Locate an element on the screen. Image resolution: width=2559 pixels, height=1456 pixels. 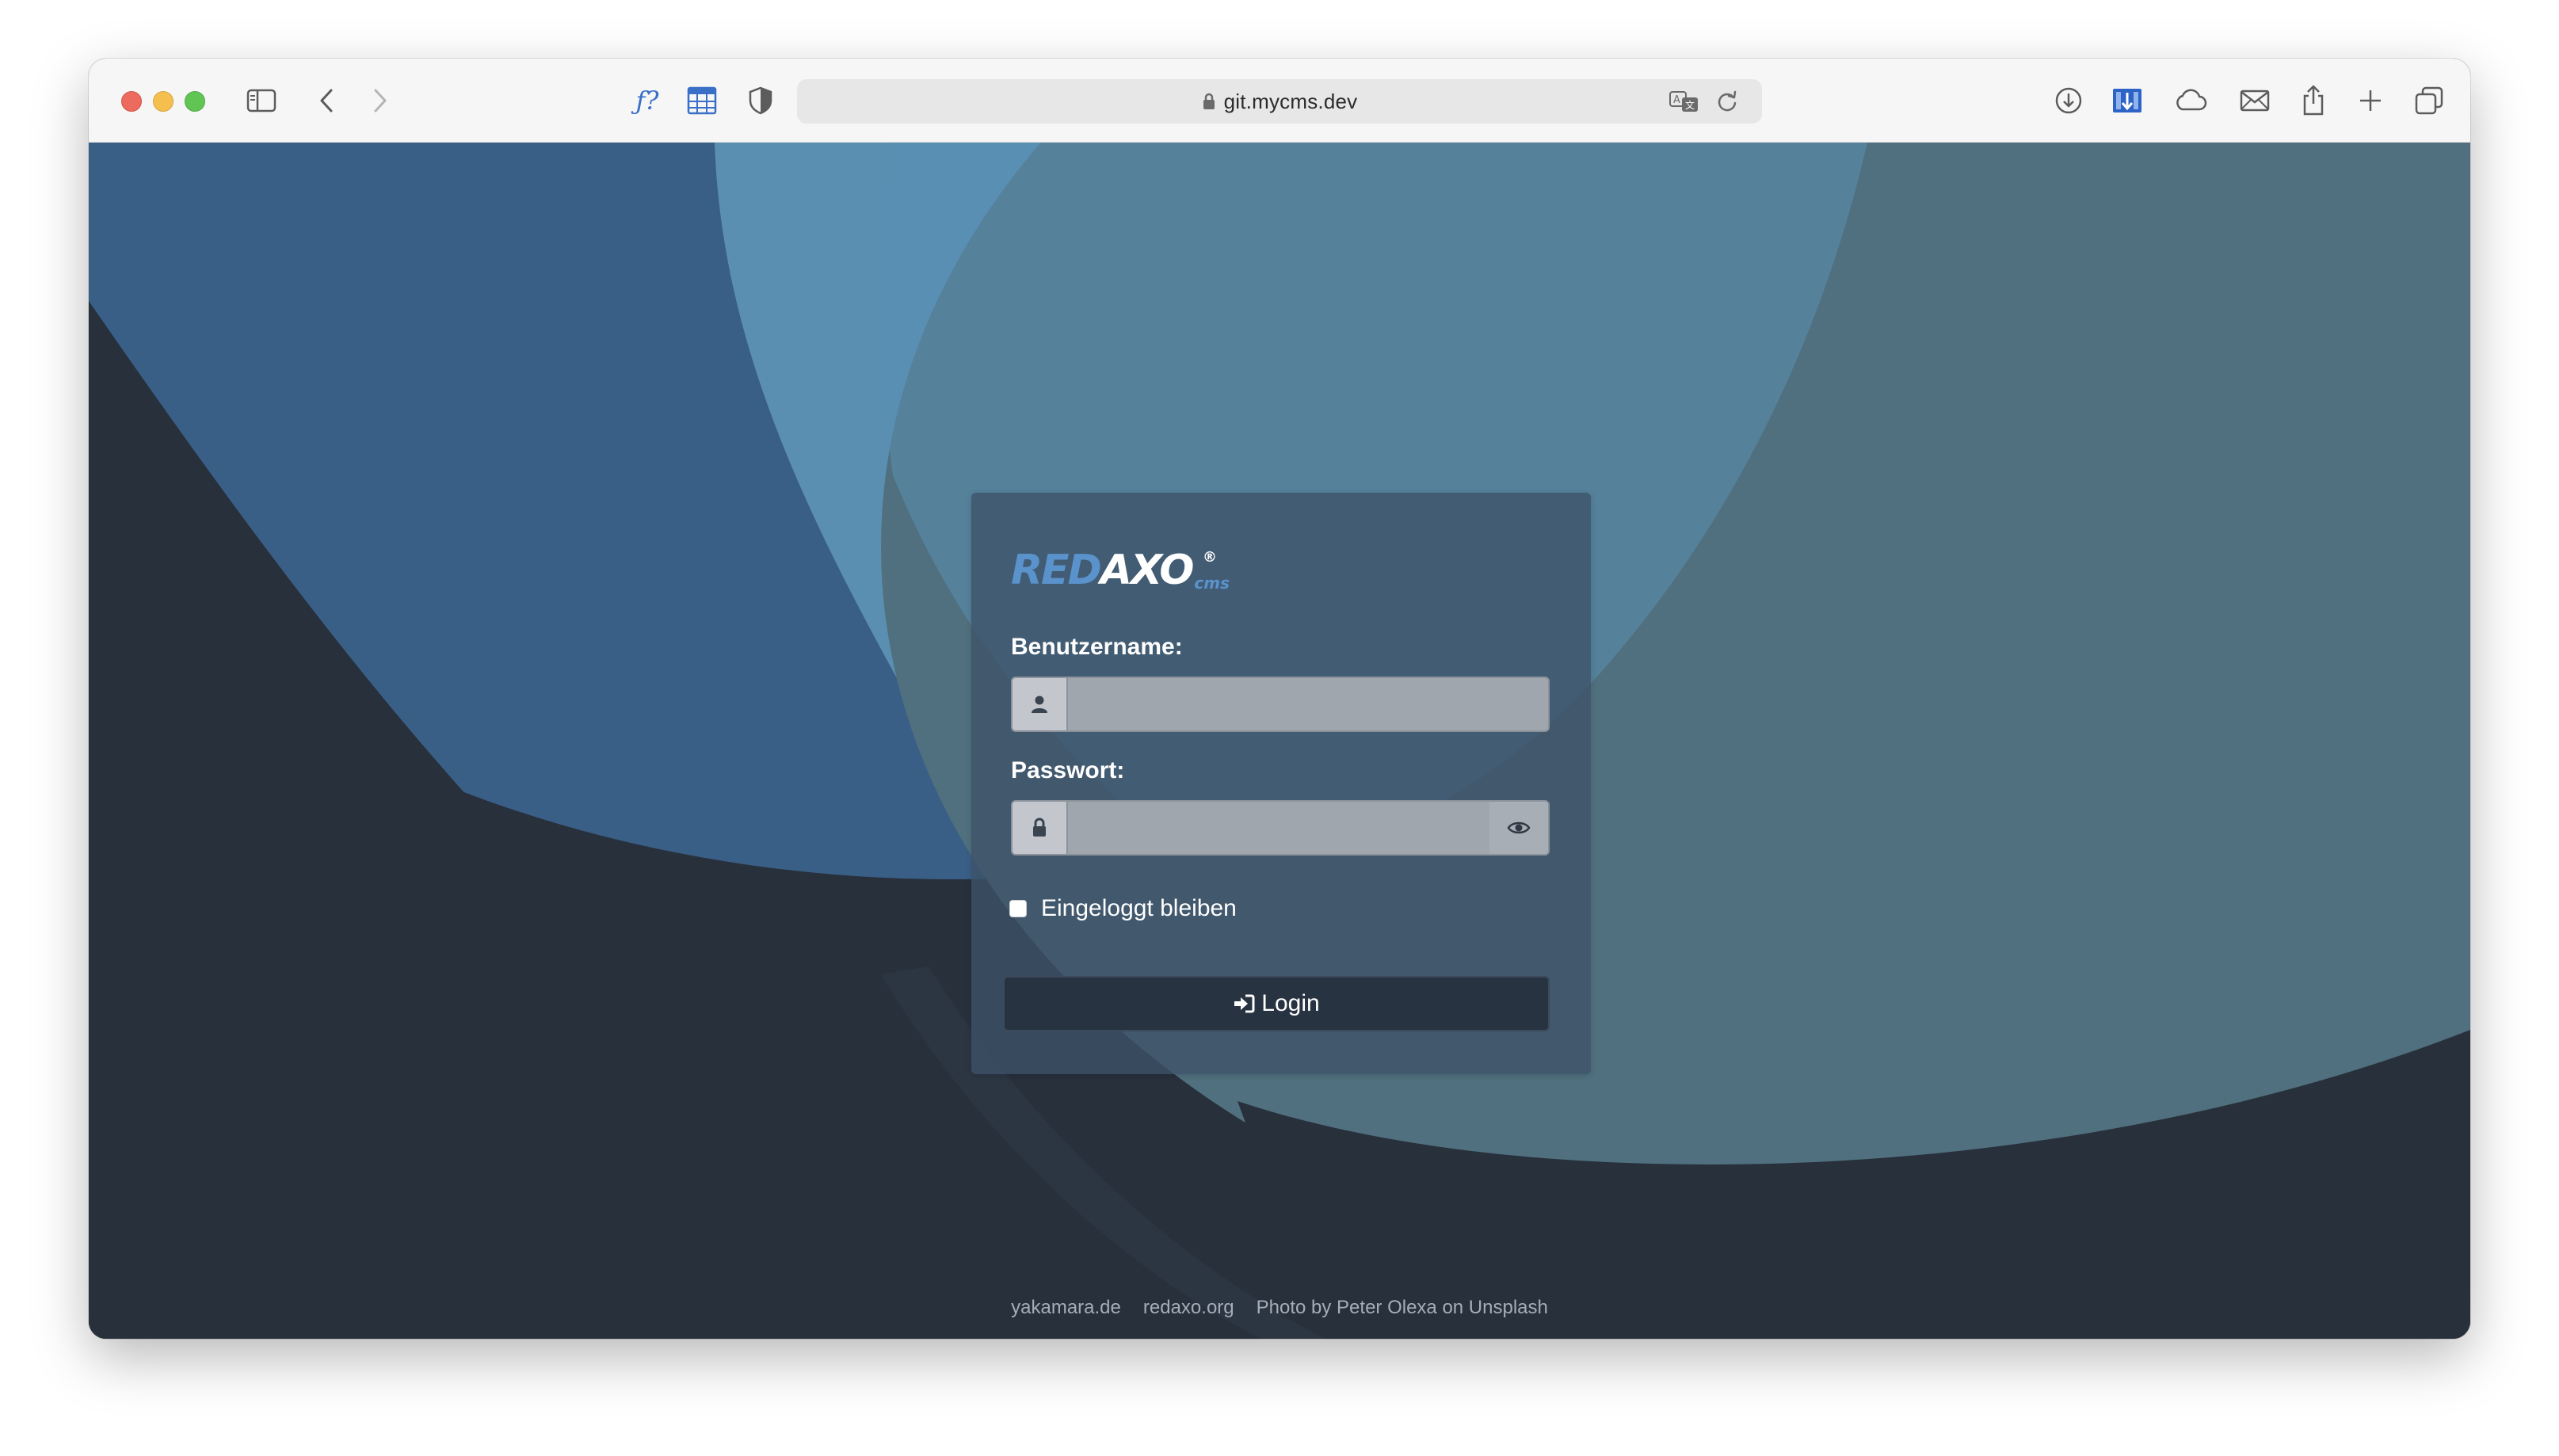
minimize-window-button is located at coordinates (163, 101).